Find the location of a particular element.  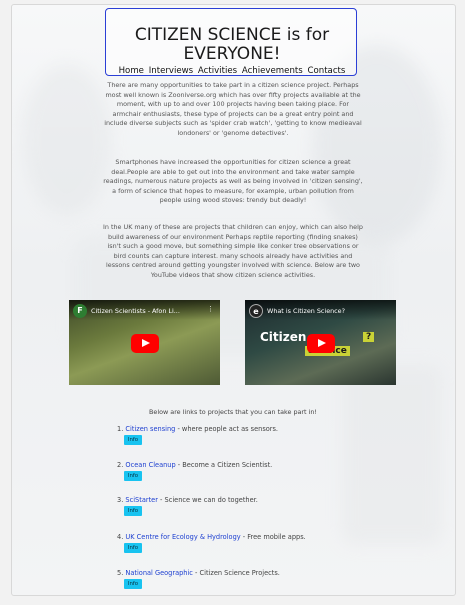

channel-avatar-icon: e is located at coordinates (256, 311).